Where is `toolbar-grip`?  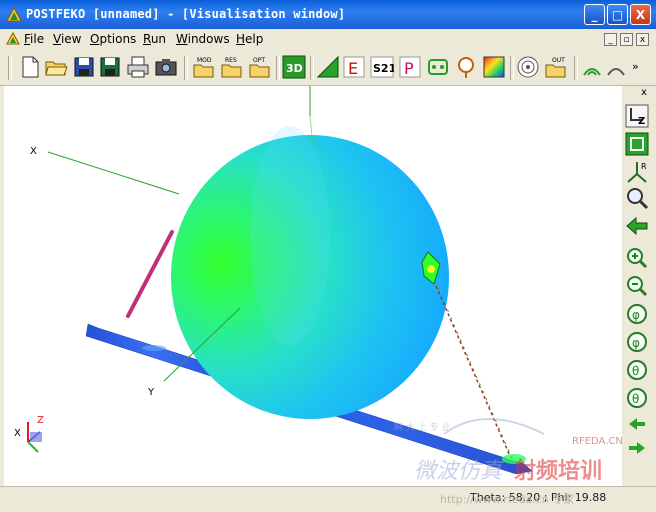
toolbar-grip is located at coordinates (10, 68).